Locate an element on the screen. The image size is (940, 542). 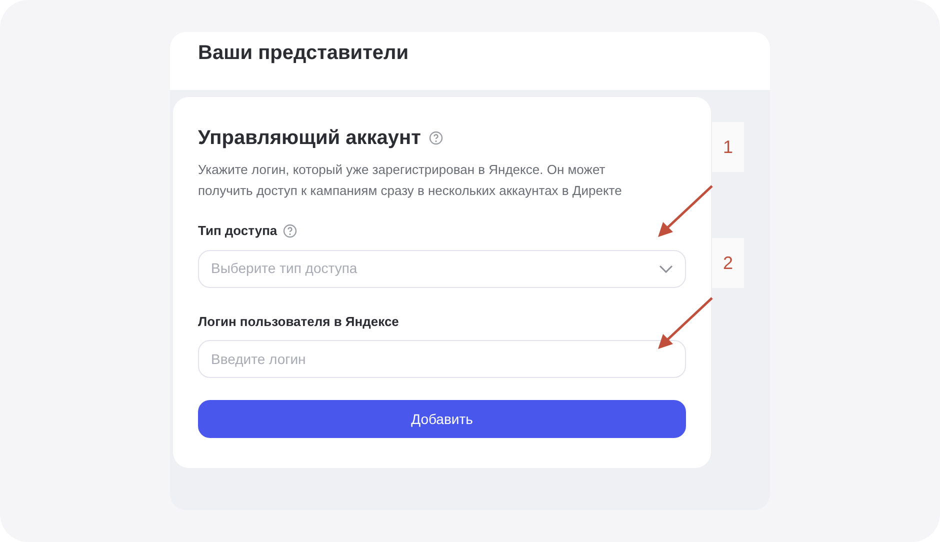
chevron-down-icon is located at coordinates (666, 268).